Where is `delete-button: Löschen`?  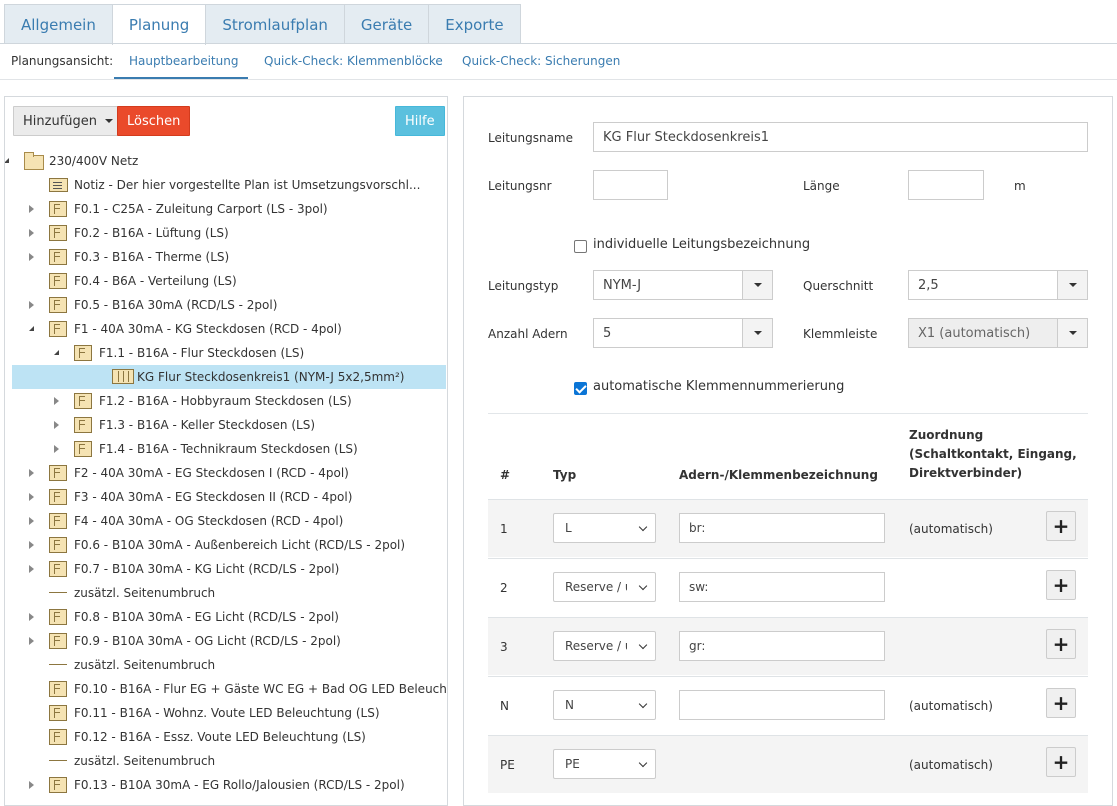 delete-button: Löschen is located at coordinates (154, 121).